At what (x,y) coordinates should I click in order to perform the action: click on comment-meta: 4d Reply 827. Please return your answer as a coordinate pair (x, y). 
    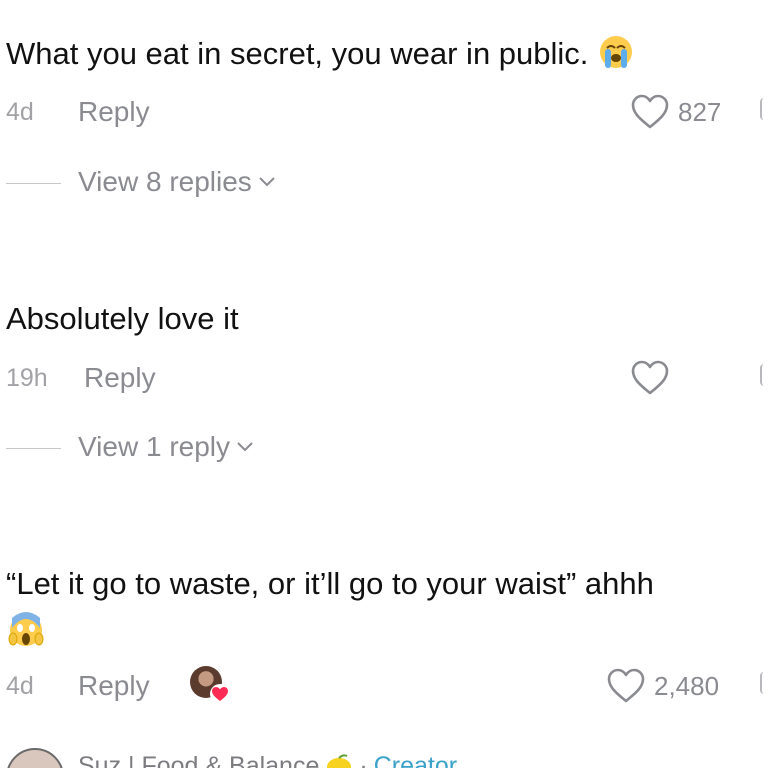
    Looking at the image, I should click on (384, 112).